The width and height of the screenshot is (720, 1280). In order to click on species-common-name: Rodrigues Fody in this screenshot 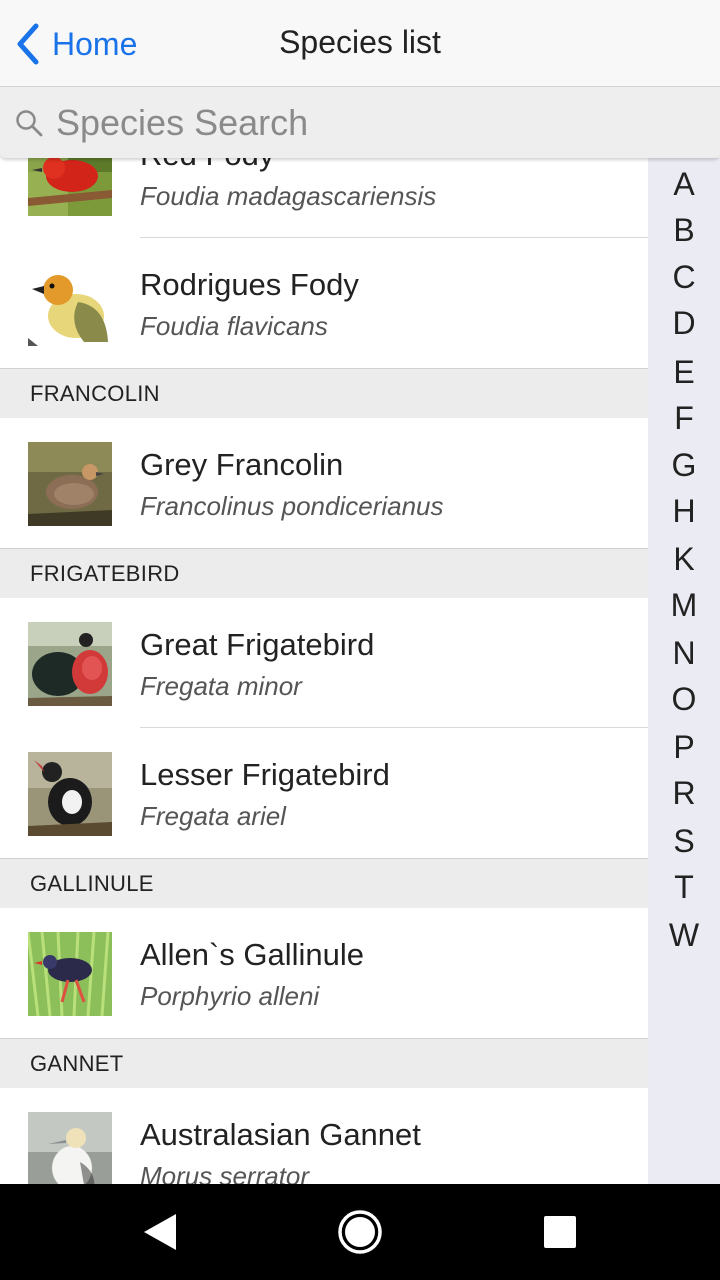, I will do `click(249, 284)`.